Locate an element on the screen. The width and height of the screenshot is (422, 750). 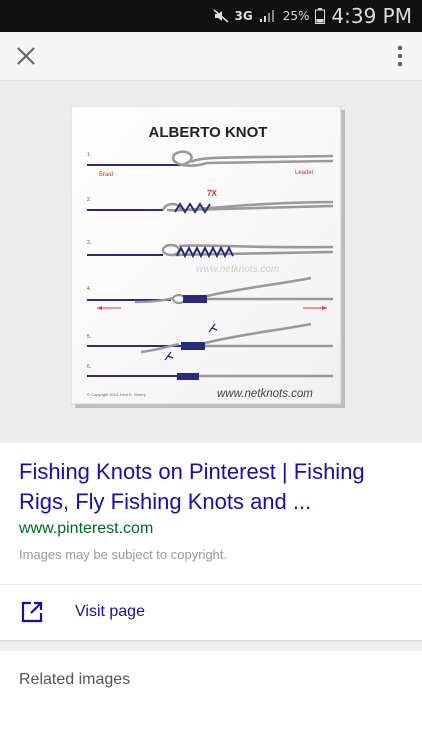
step-label: 3. is located at coordinates (89, 243).